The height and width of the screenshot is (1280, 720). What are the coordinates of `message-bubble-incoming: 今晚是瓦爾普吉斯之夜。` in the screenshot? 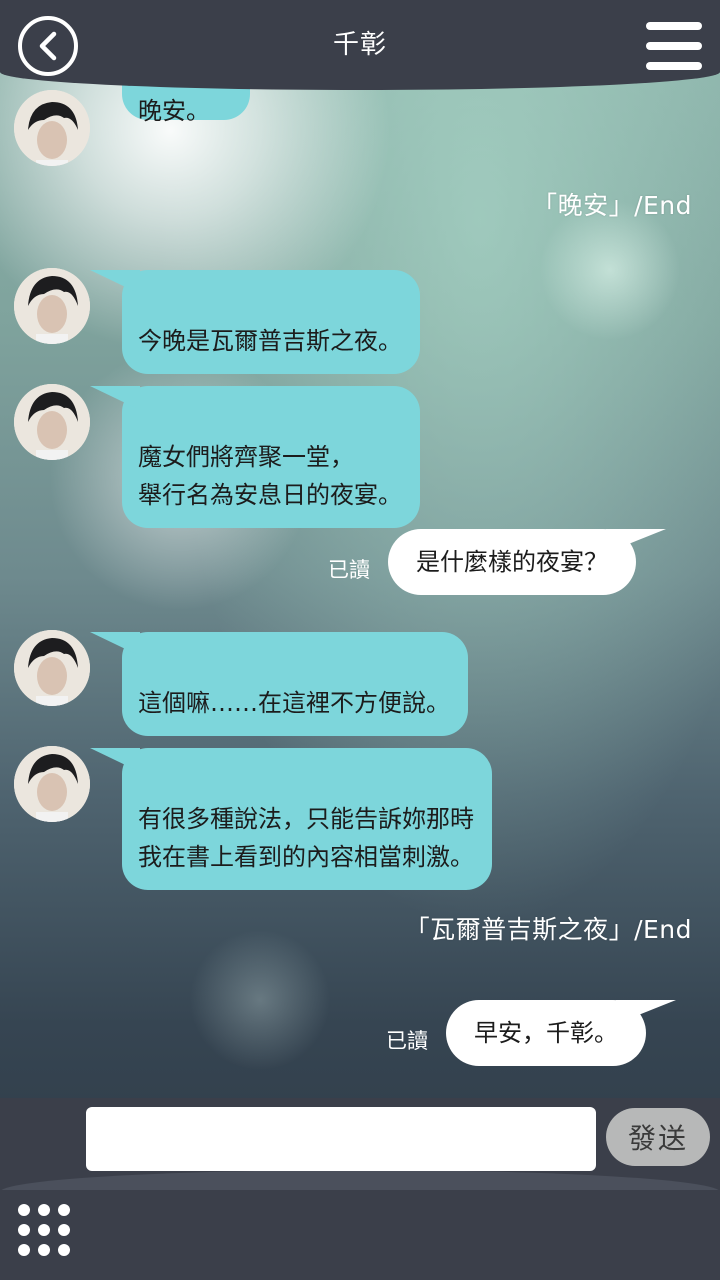 It's located at (255, 322).